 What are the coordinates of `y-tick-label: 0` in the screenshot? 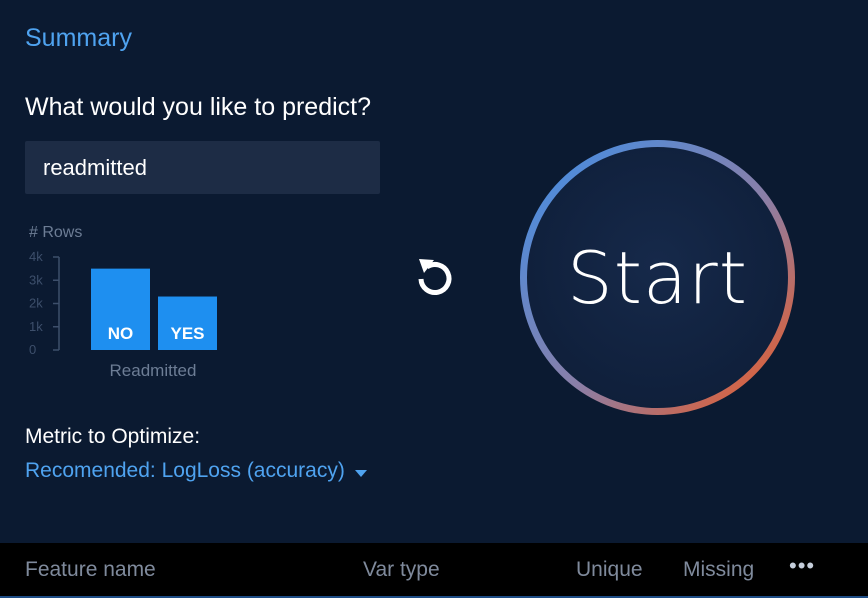 It's located at (32, 349).